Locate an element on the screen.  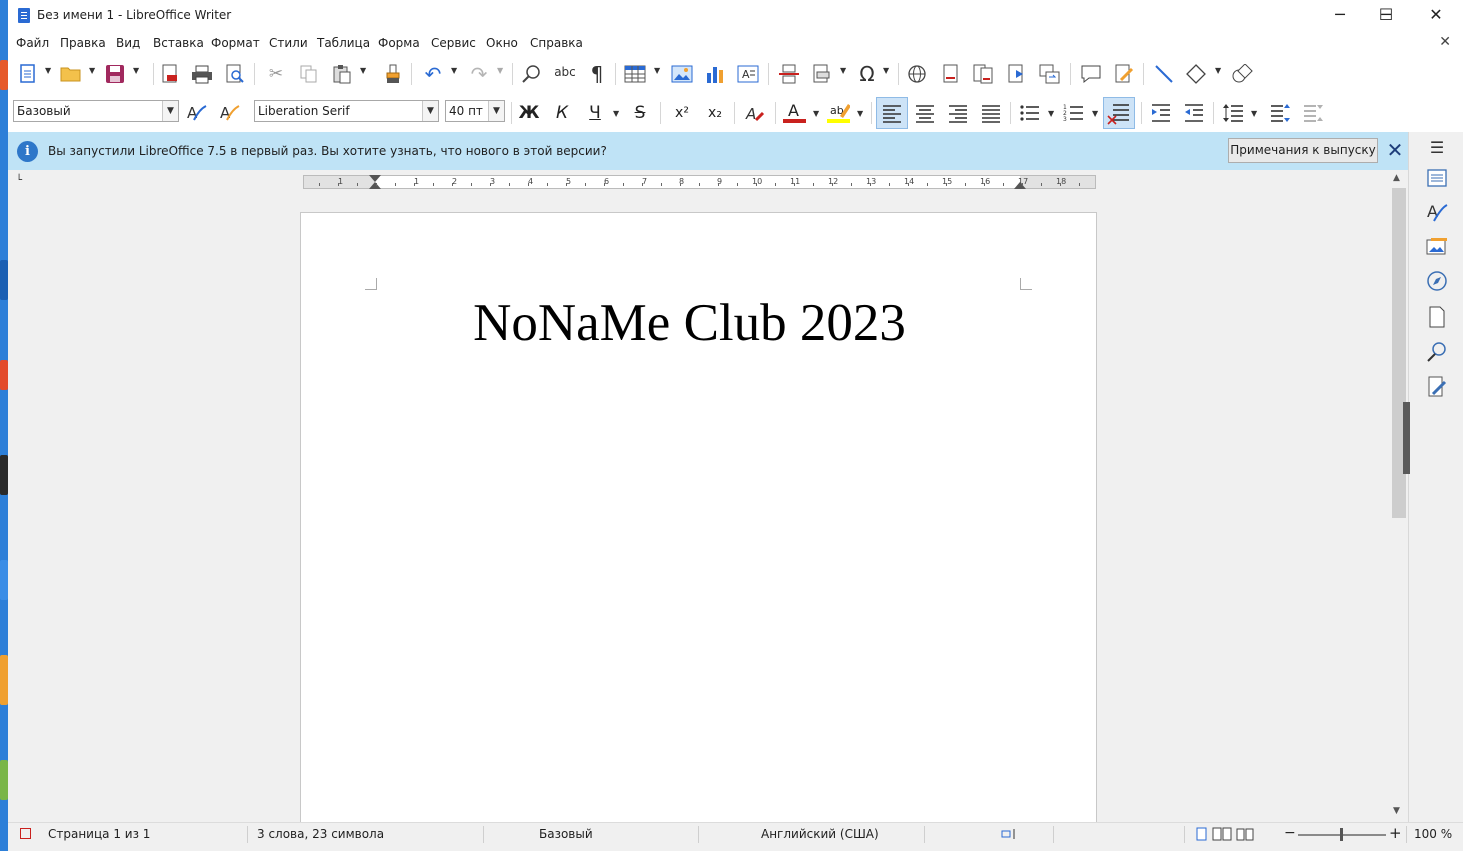
document-text: NoNaMe Club 2023 is located at coordinates (689, 323).